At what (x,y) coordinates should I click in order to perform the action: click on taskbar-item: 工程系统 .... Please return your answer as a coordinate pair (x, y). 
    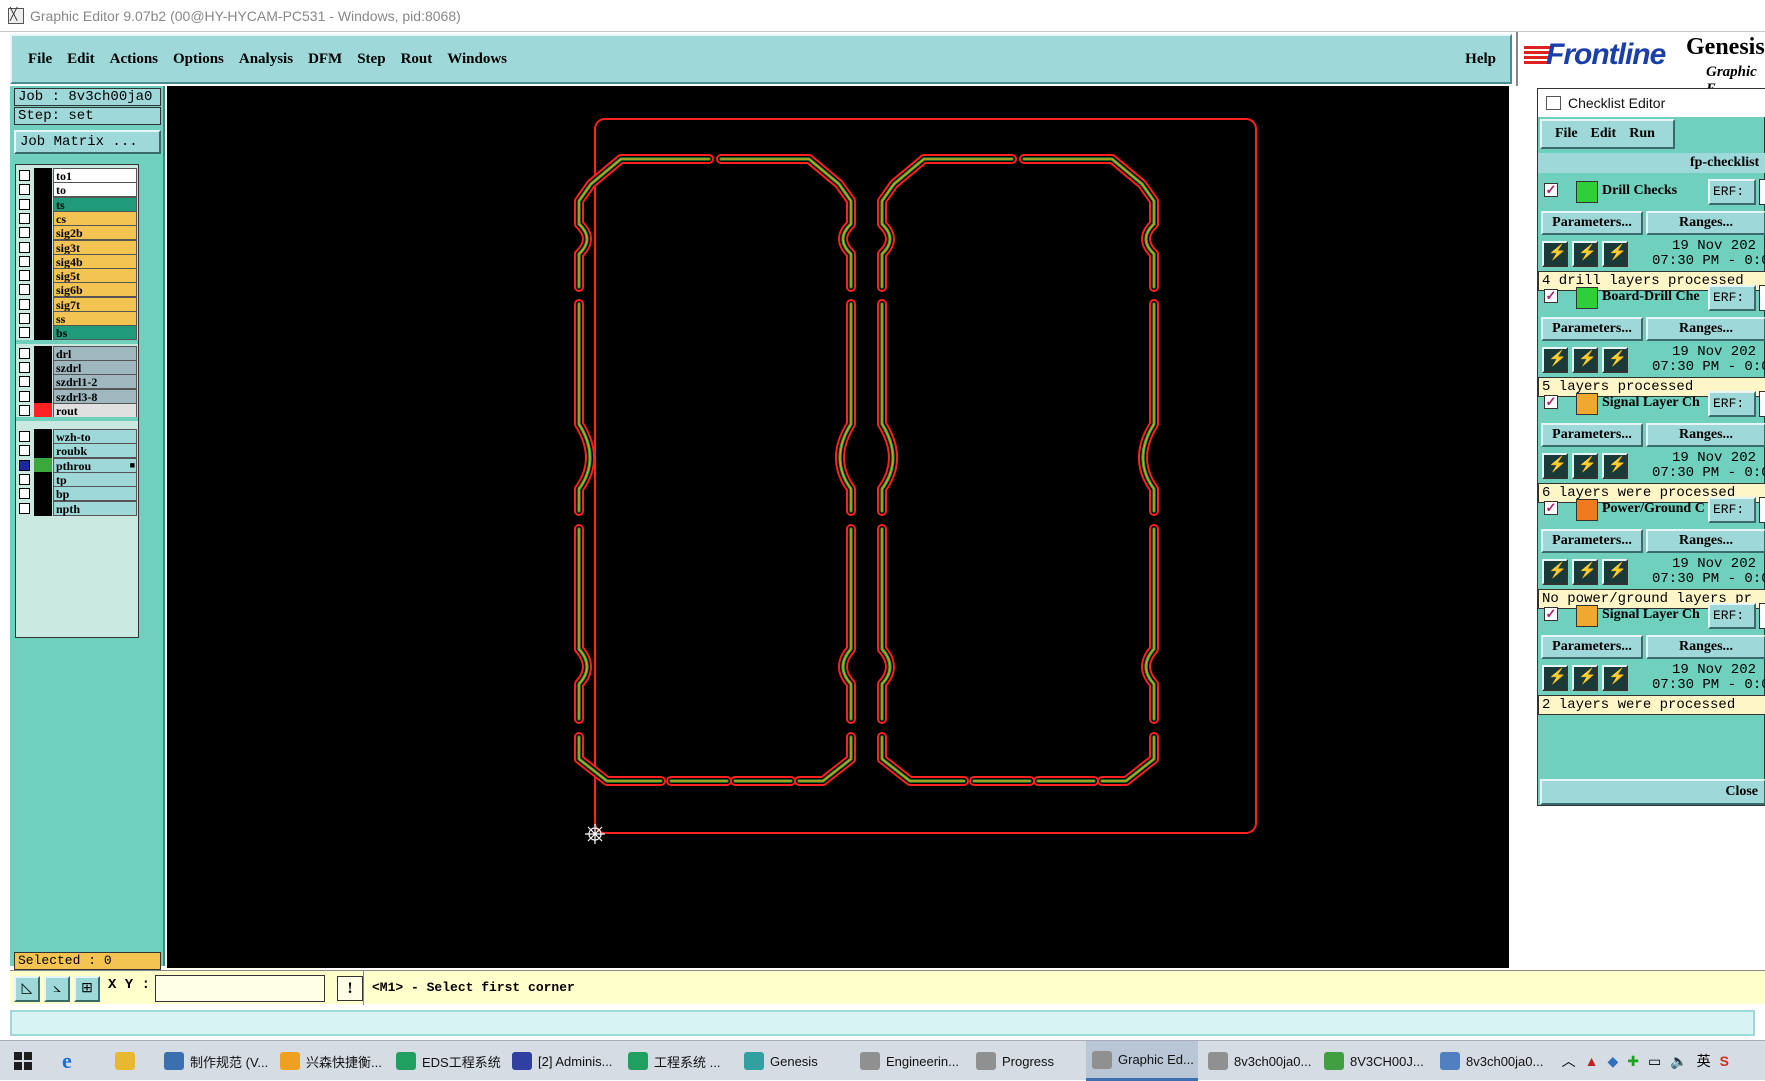
    Looking at the image, I should click on (678, 1061).